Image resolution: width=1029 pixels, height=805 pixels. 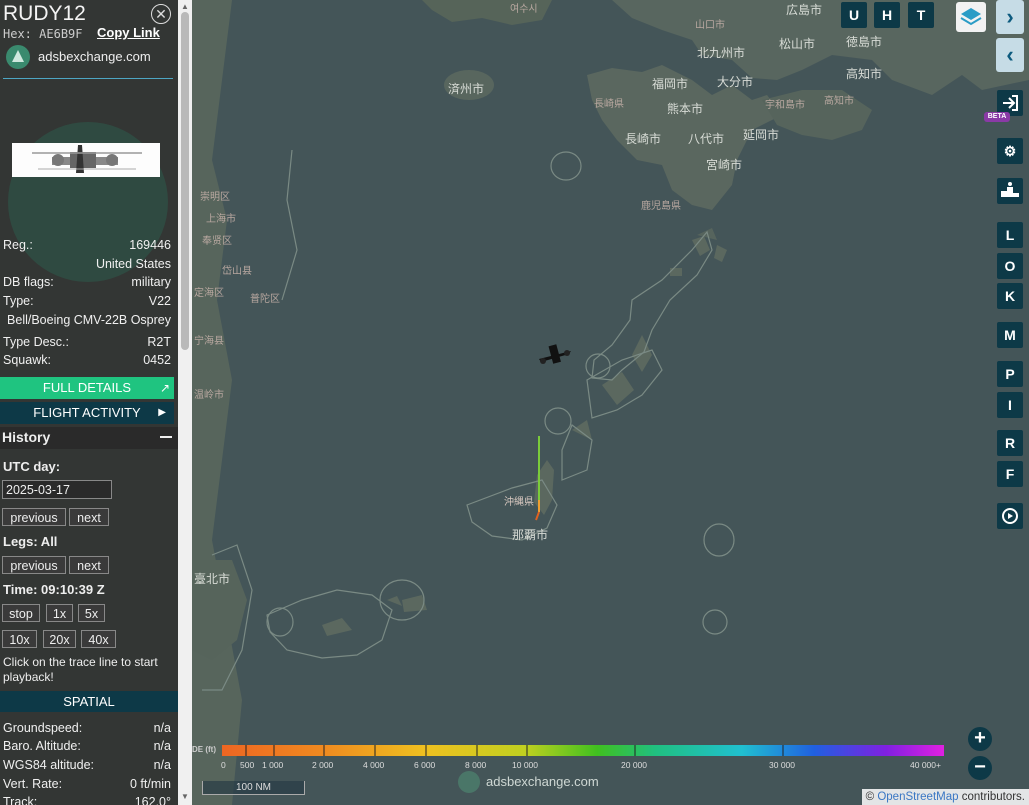 I want to click on layers-button, so click(x=971, y=17).